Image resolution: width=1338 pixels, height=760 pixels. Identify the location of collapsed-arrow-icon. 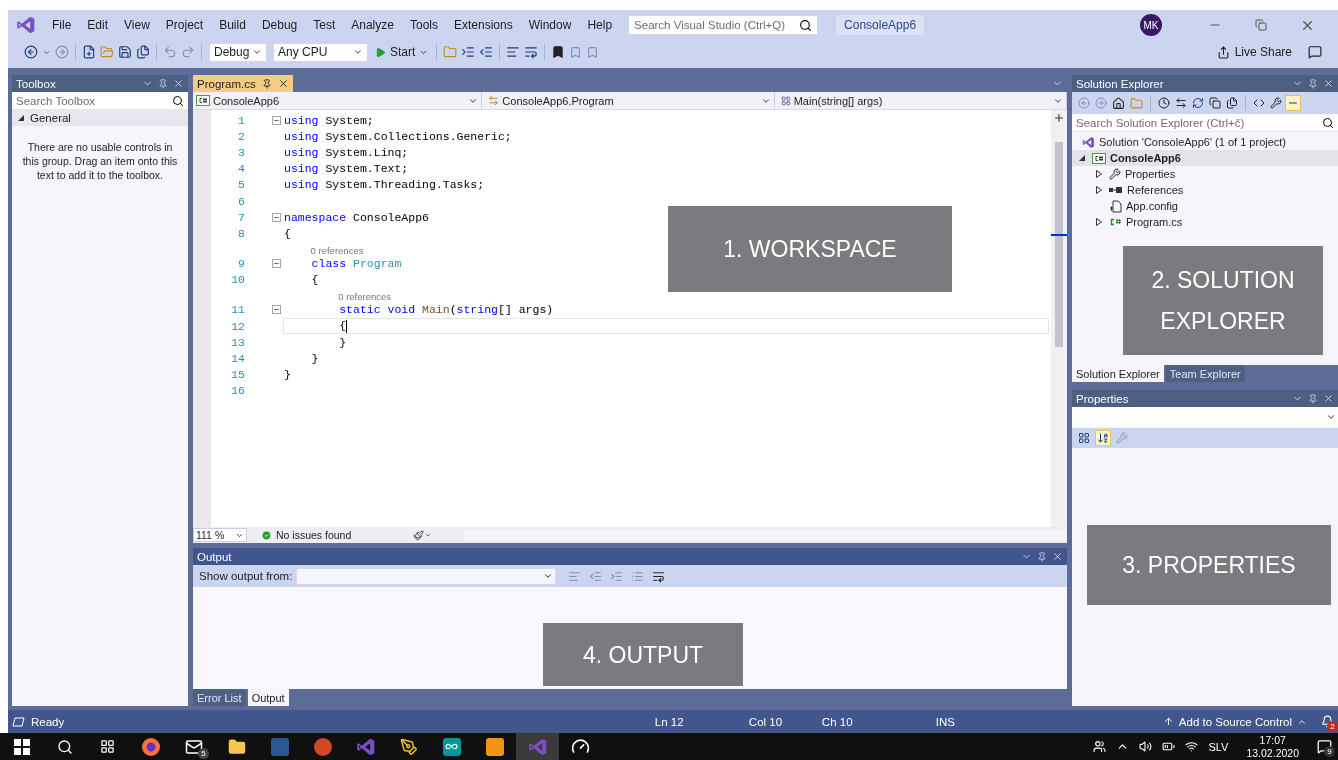
(1099, 222).